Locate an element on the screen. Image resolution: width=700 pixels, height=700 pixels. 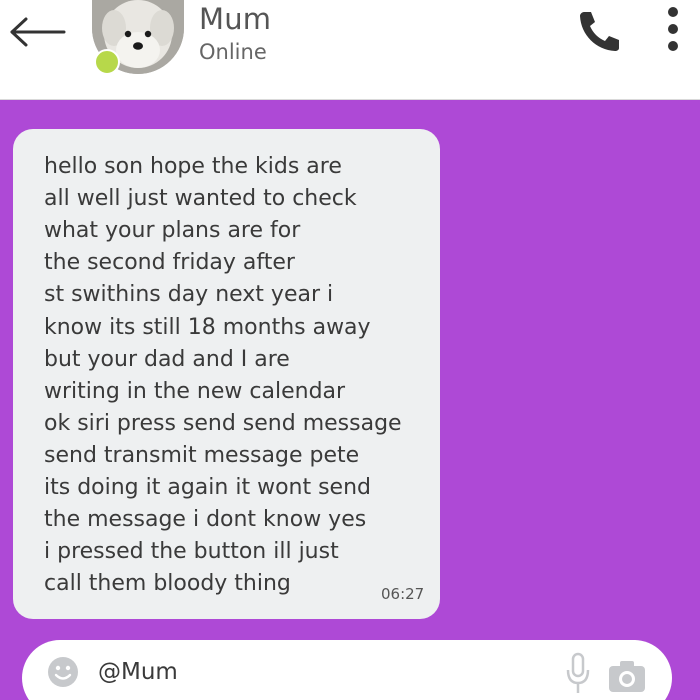
message-line: know its still 18 months away is located at coordinates (207, 327).